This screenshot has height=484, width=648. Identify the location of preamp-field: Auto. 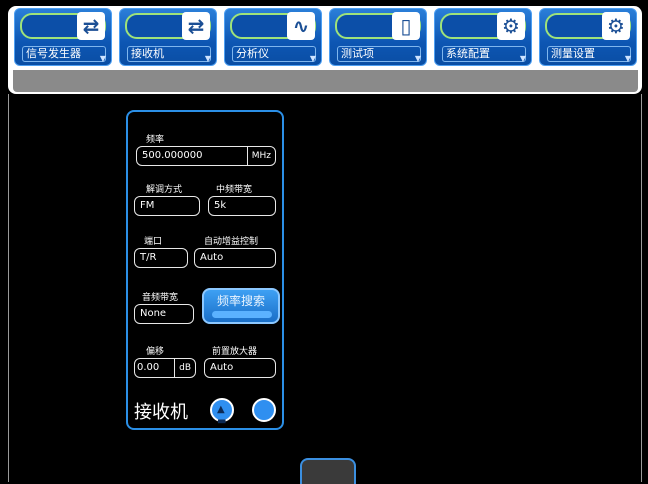
(240, 368).